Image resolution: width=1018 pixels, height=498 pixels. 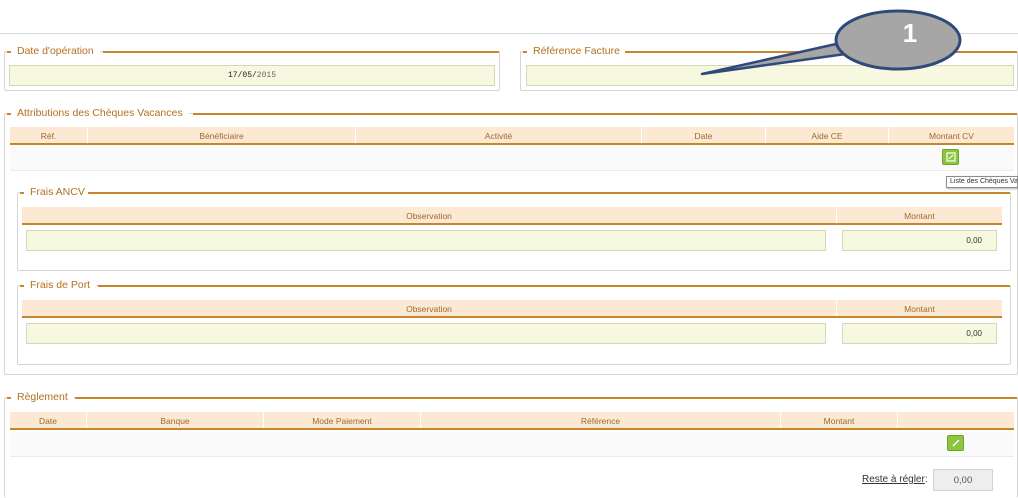 I want to click on column-header-activite: Activité, so click(x=499, y=135).